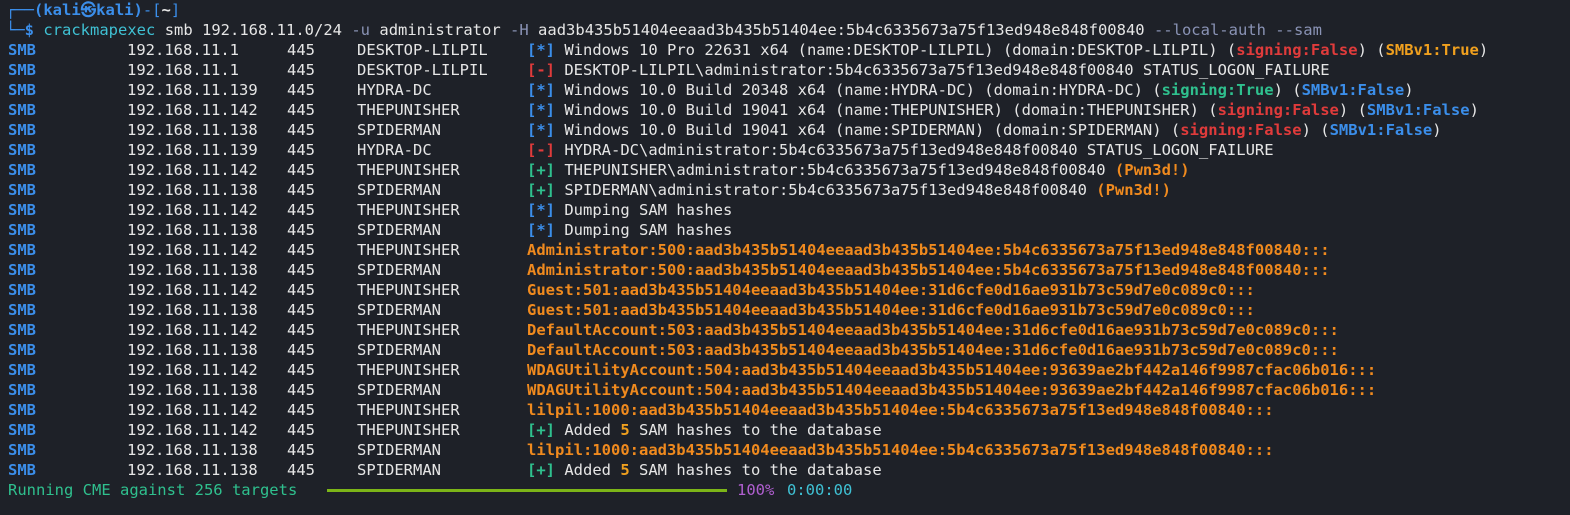 The width and height of the screenshot is (1570, 515). What do you see at coordinates (527, 490) in the screenshot?
I see `progress-bar` at bounding box center [527, 490].